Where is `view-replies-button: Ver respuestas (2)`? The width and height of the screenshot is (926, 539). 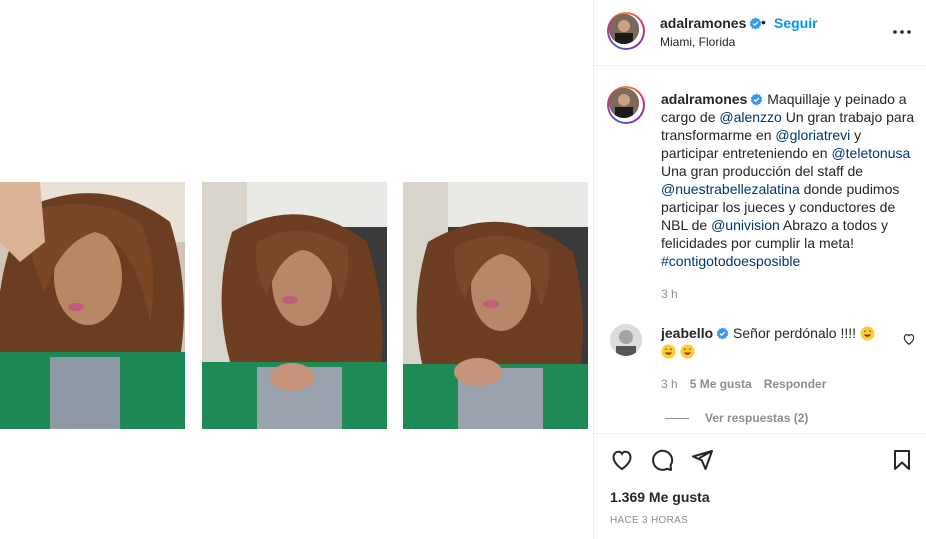 view-replies-button: Ver respuestas (2) is located at coordinates (736, 418).